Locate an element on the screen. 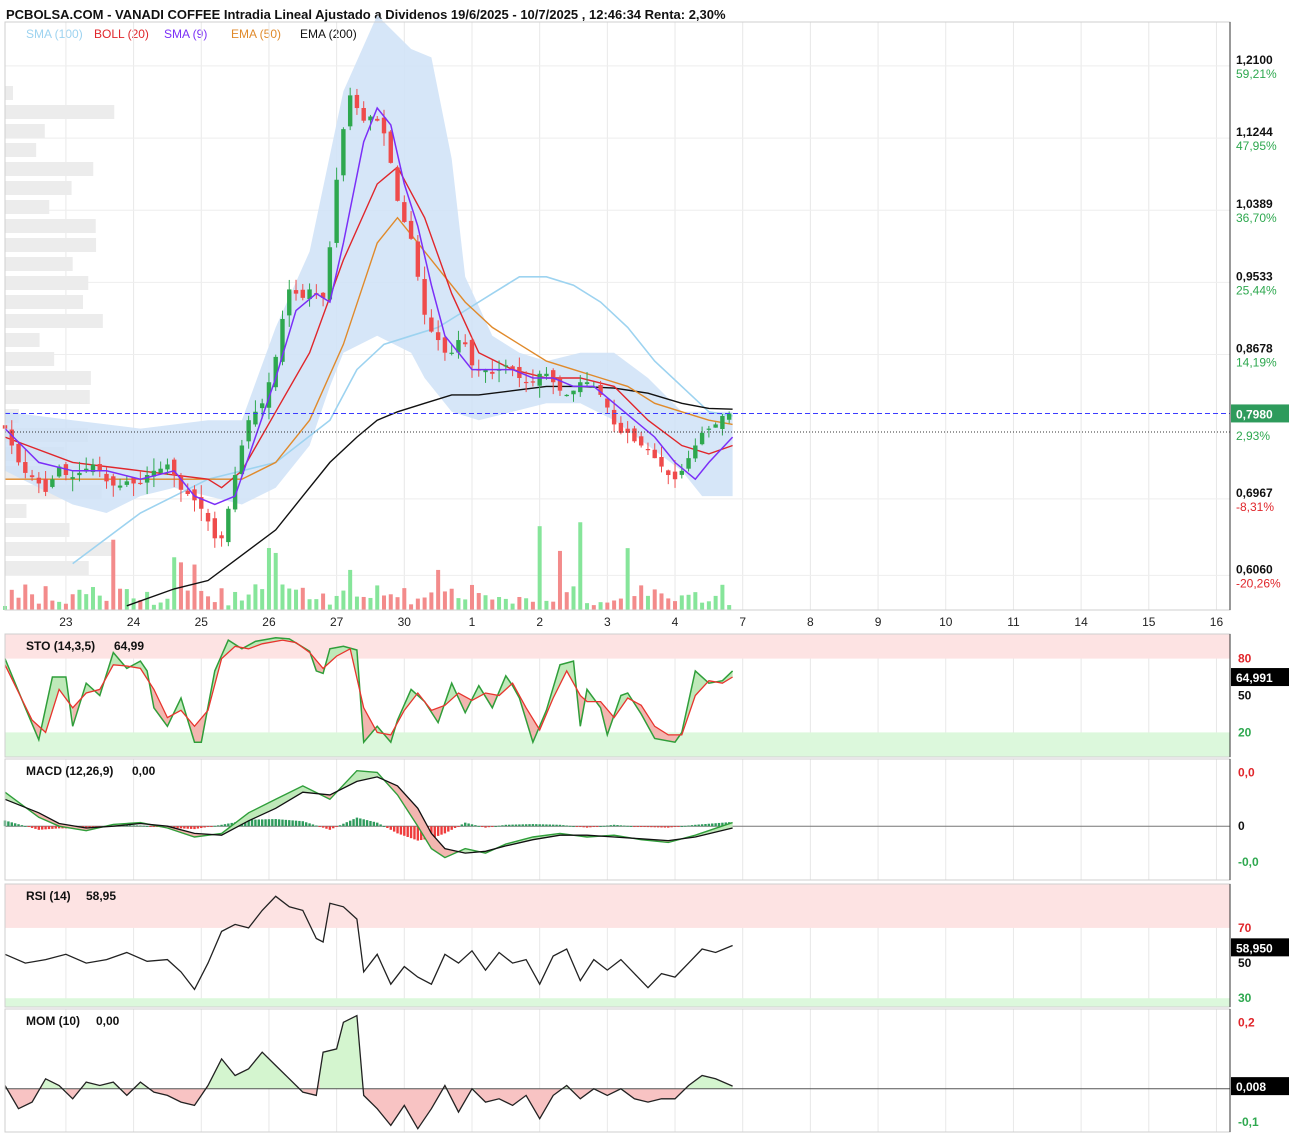 Image resolution: width=1299 pixels, height=1138 pixels. rsi-tick-label: 30 is located at coordinates (1245, 998).